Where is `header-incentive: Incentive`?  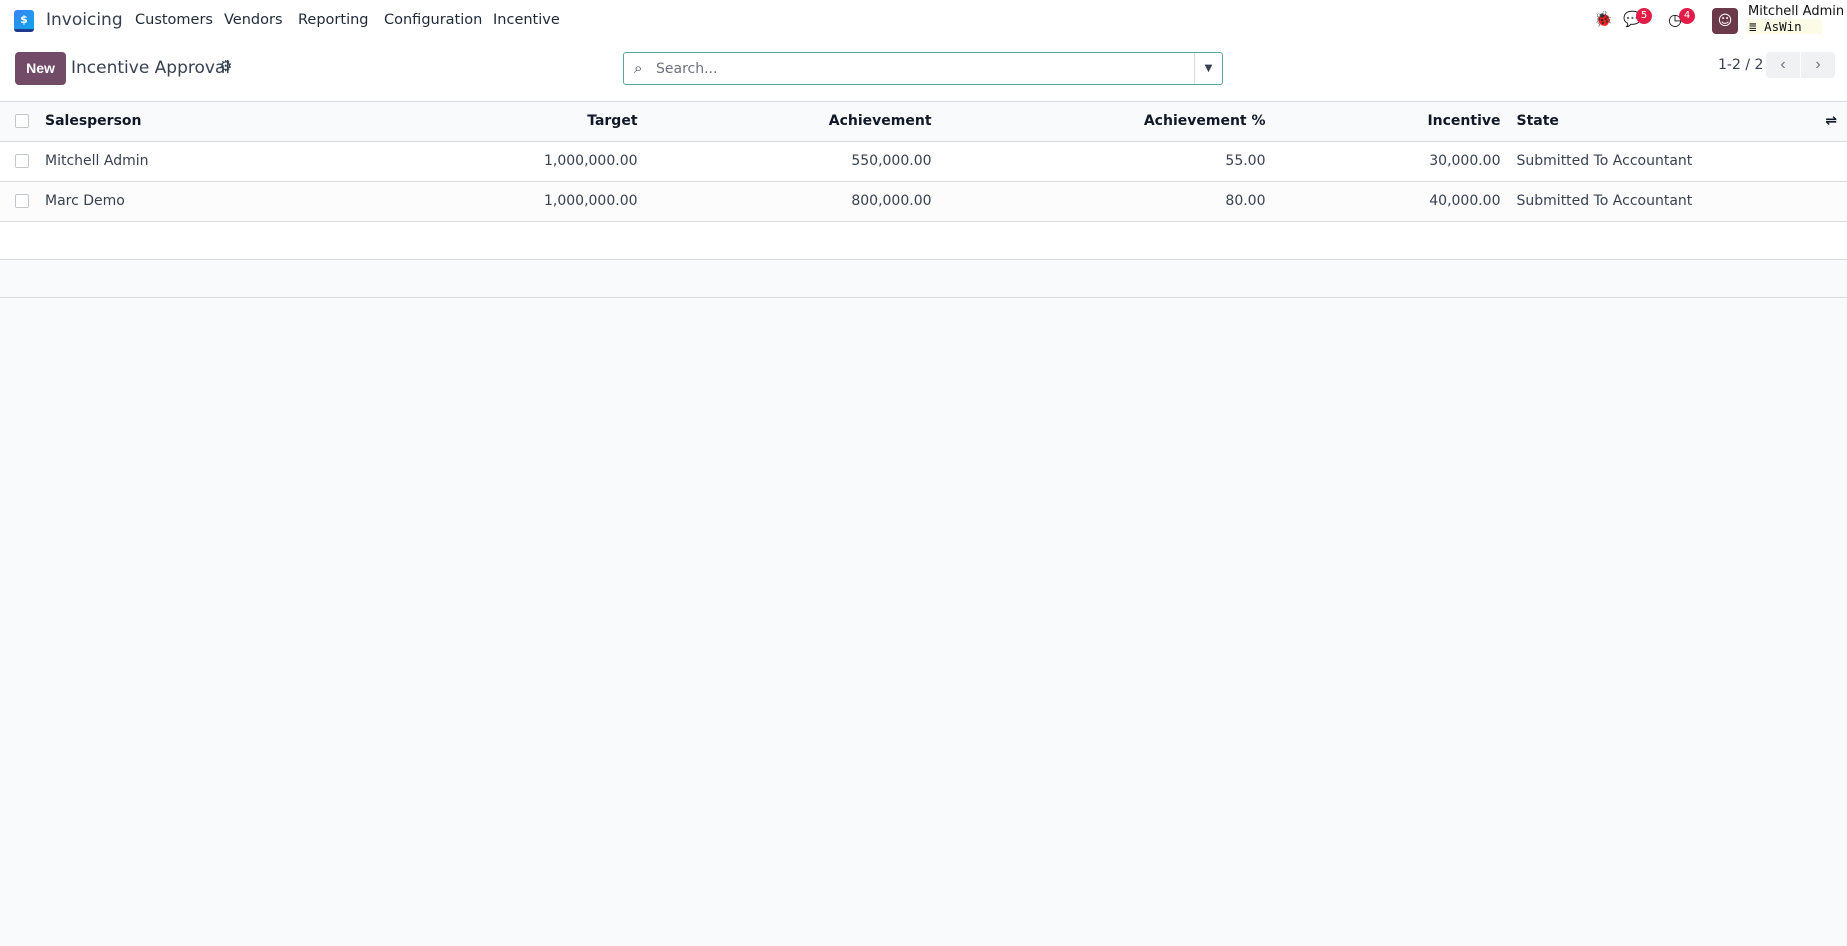 header-incentive: Incentive is located at coordinates (1391, 122).